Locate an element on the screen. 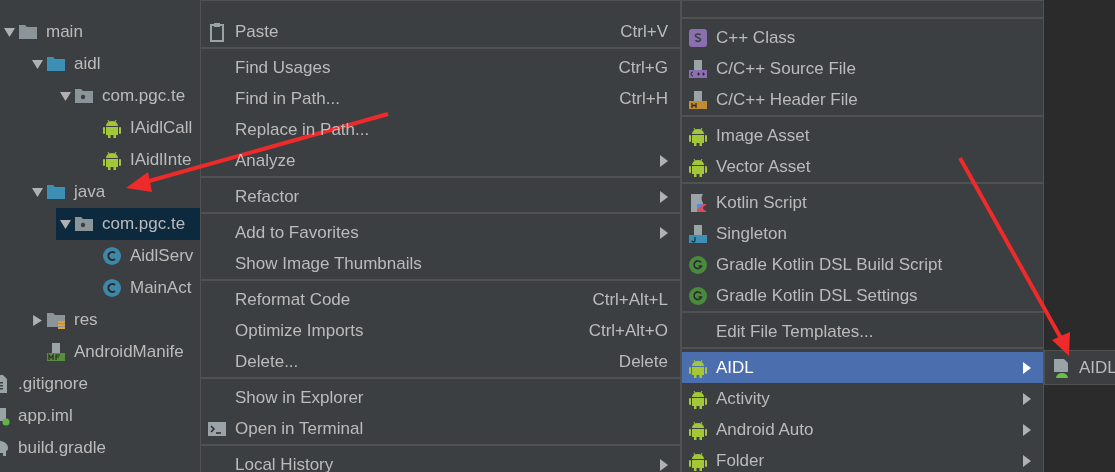 Image resolution: width=1115 pixels, height=472 pixels. tree-item: aidl is located at coordinates (114, 64).